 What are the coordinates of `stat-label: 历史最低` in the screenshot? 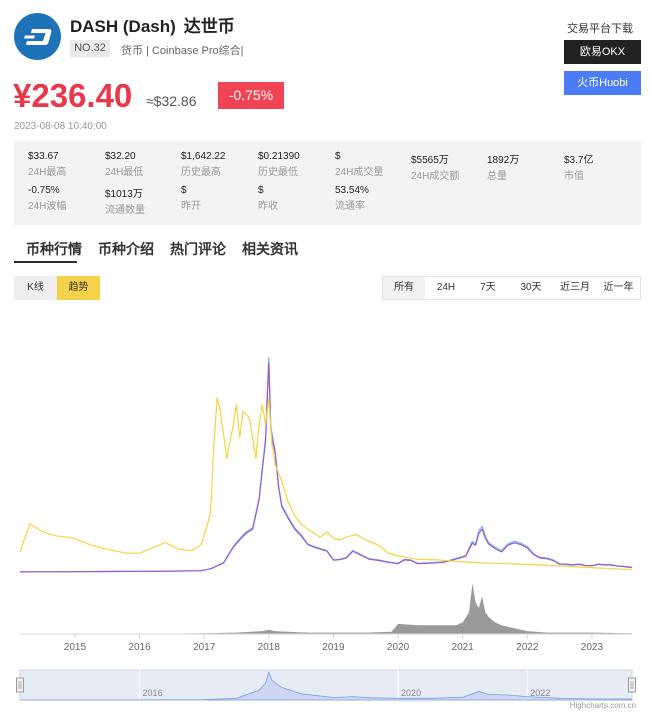 It's located at (278, 172).